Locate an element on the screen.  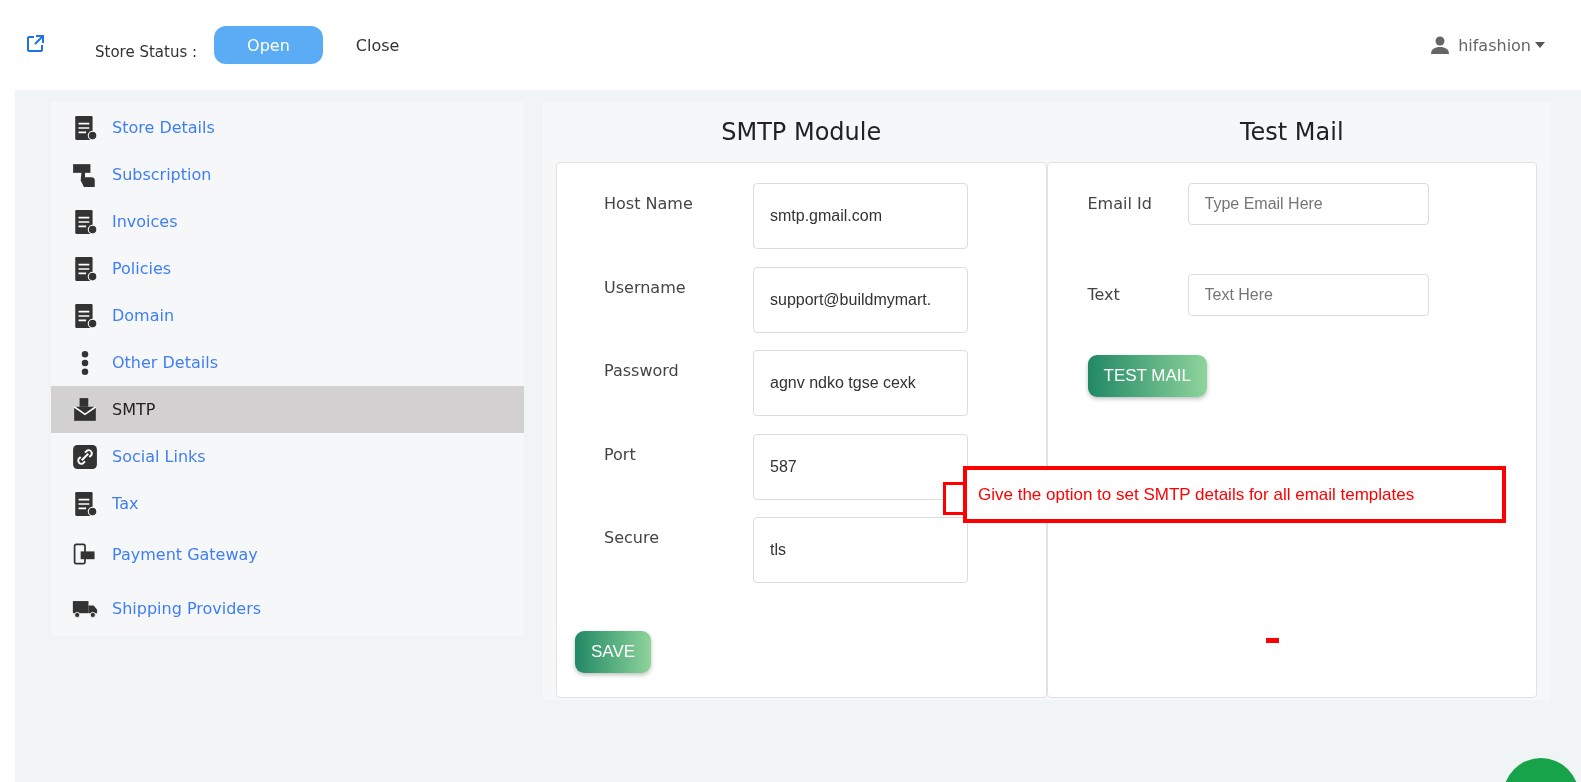
external-link-icon is located at coordinates (35, 44).